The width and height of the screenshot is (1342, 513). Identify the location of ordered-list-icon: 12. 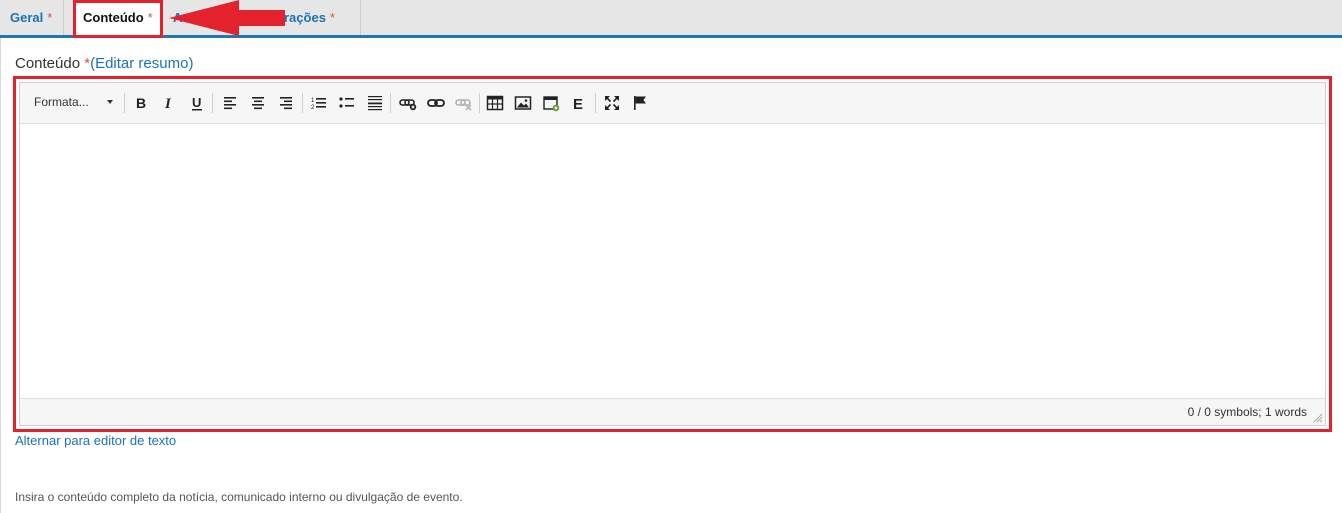
(319, 103).